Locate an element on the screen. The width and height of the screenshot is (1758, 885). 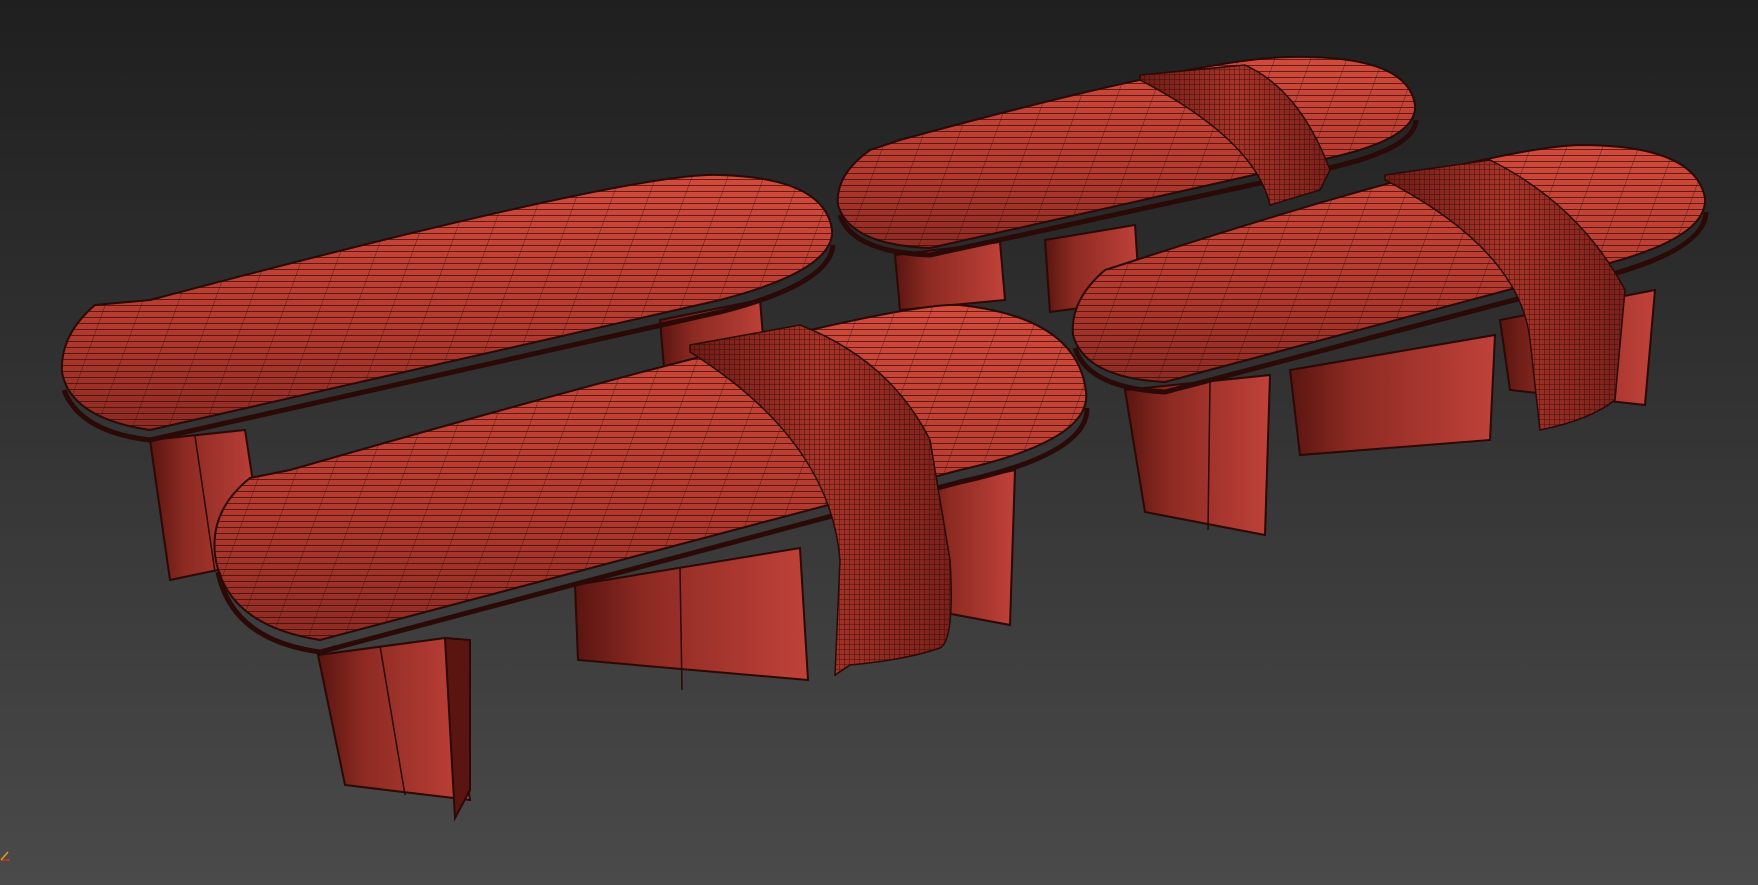
bench-leg is located at coordinates (1197, 455).